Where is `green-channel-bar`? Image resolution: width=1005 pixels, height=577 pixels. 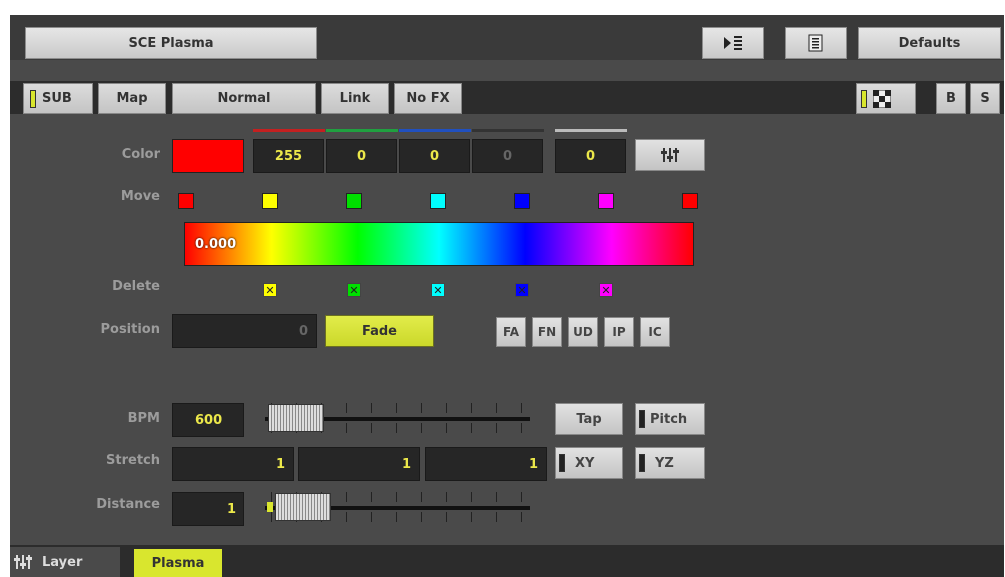 green-channel-bar is located at coordinates (362, 130).